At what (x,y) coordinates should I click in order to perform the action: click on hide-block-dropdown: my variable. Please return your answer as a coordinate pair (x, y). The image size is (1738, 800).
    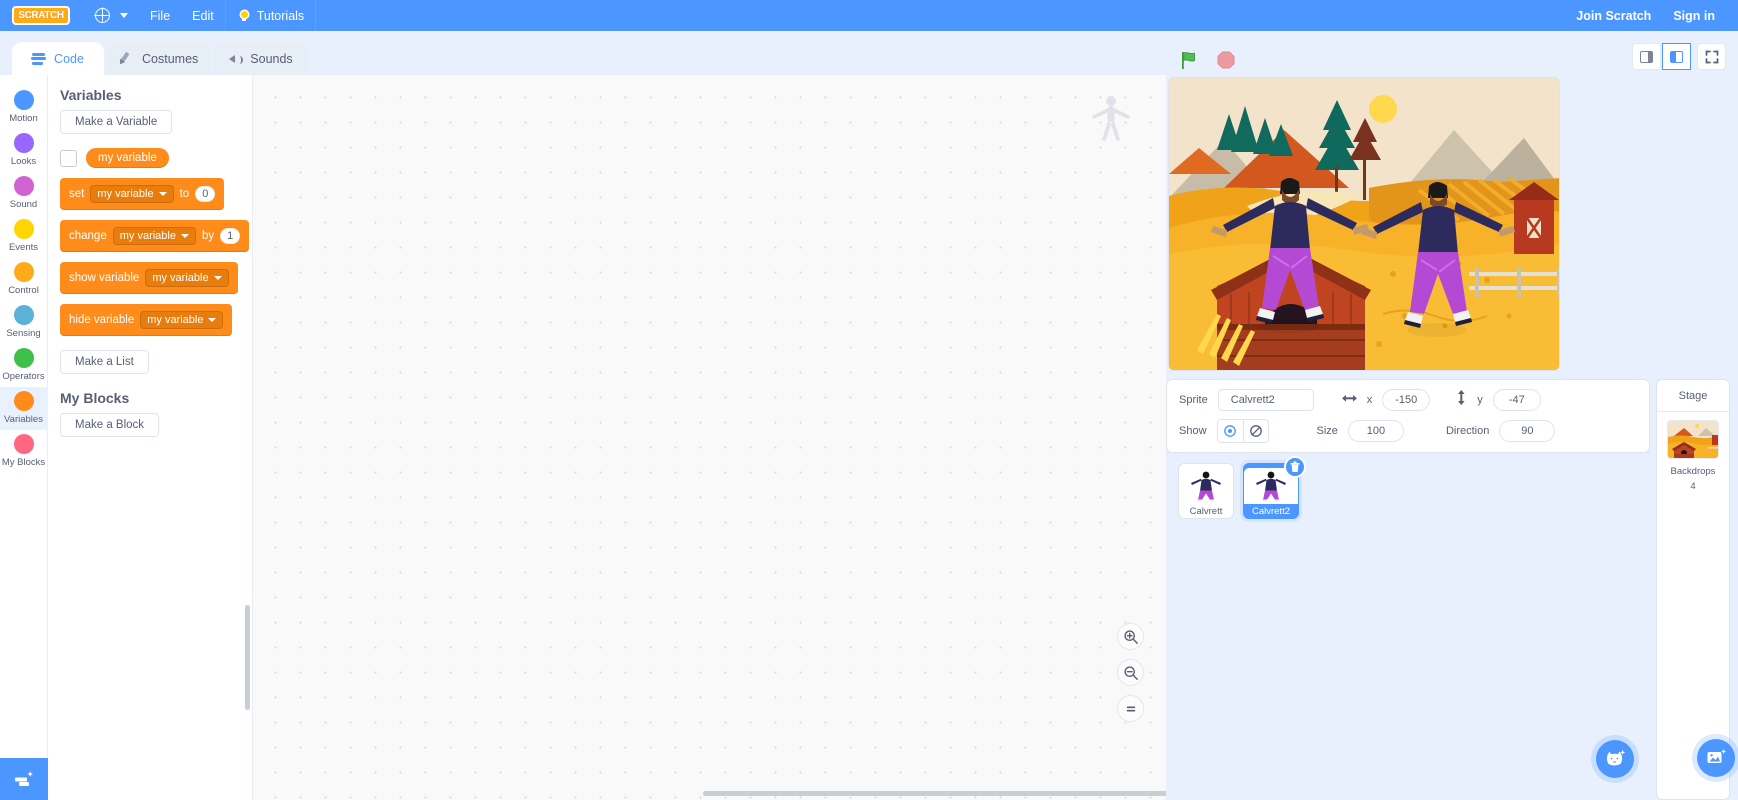
    Looking at the image, I should click on (182, 320).